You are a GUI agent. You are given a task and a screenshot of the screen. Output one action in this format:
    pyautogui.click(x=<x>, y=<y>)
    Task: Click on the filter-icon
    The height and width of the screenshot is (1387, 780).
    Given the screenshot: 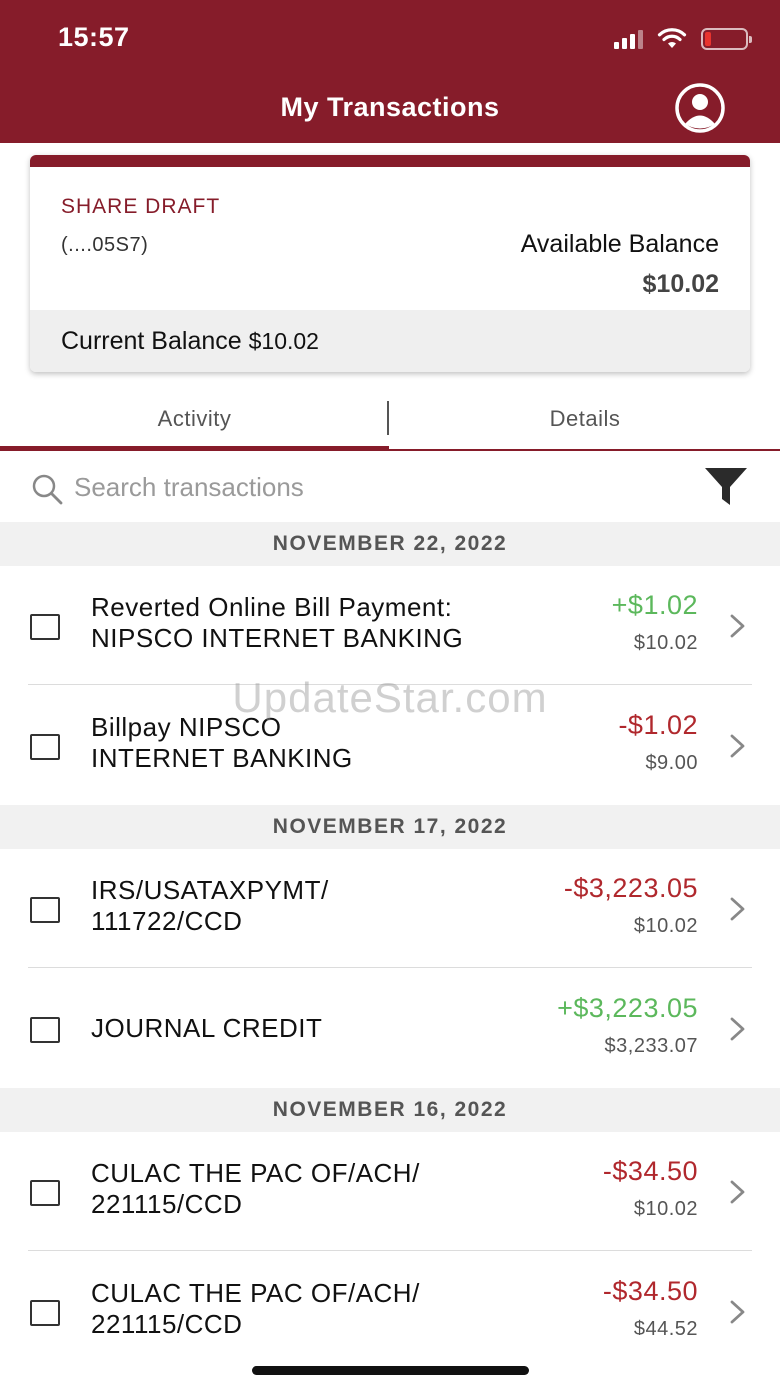 What is the action you would take?
    pyautogui.click(x=726, y=487)
    